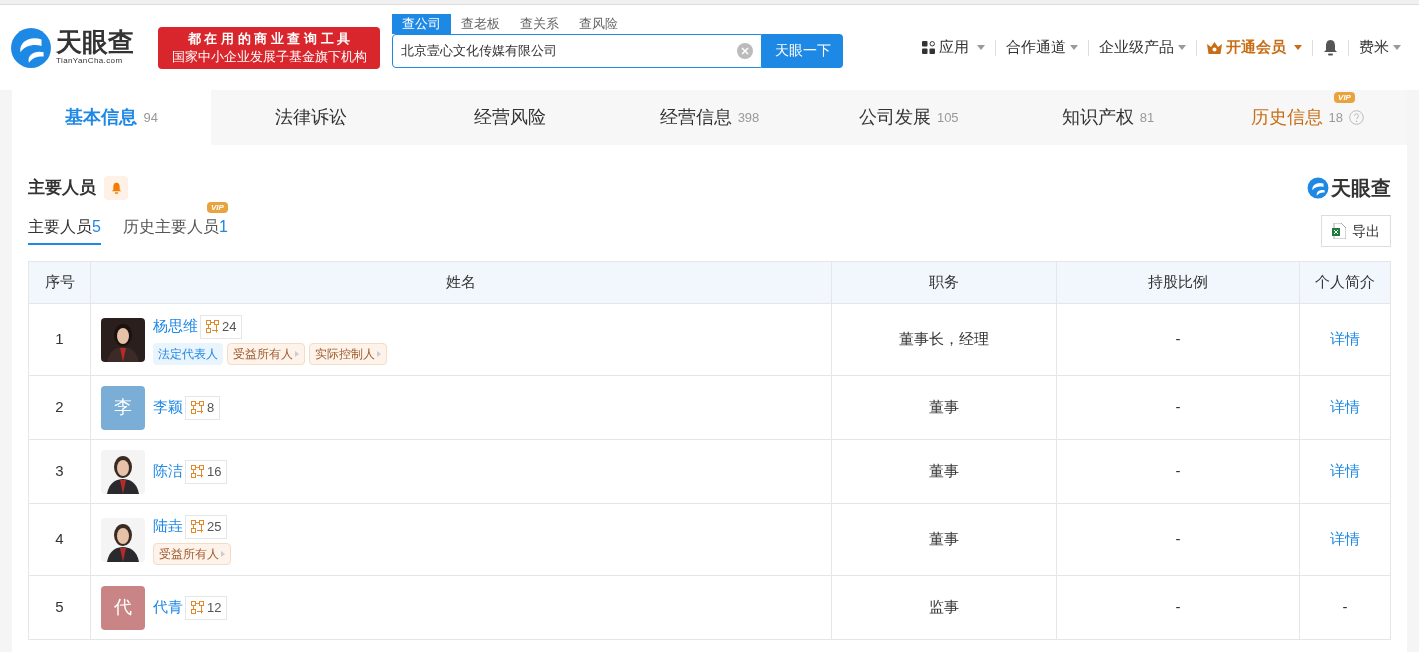 The height and width of the screenshot is (652, 1419). I want to click on excel-icon, so click(1339, 231).